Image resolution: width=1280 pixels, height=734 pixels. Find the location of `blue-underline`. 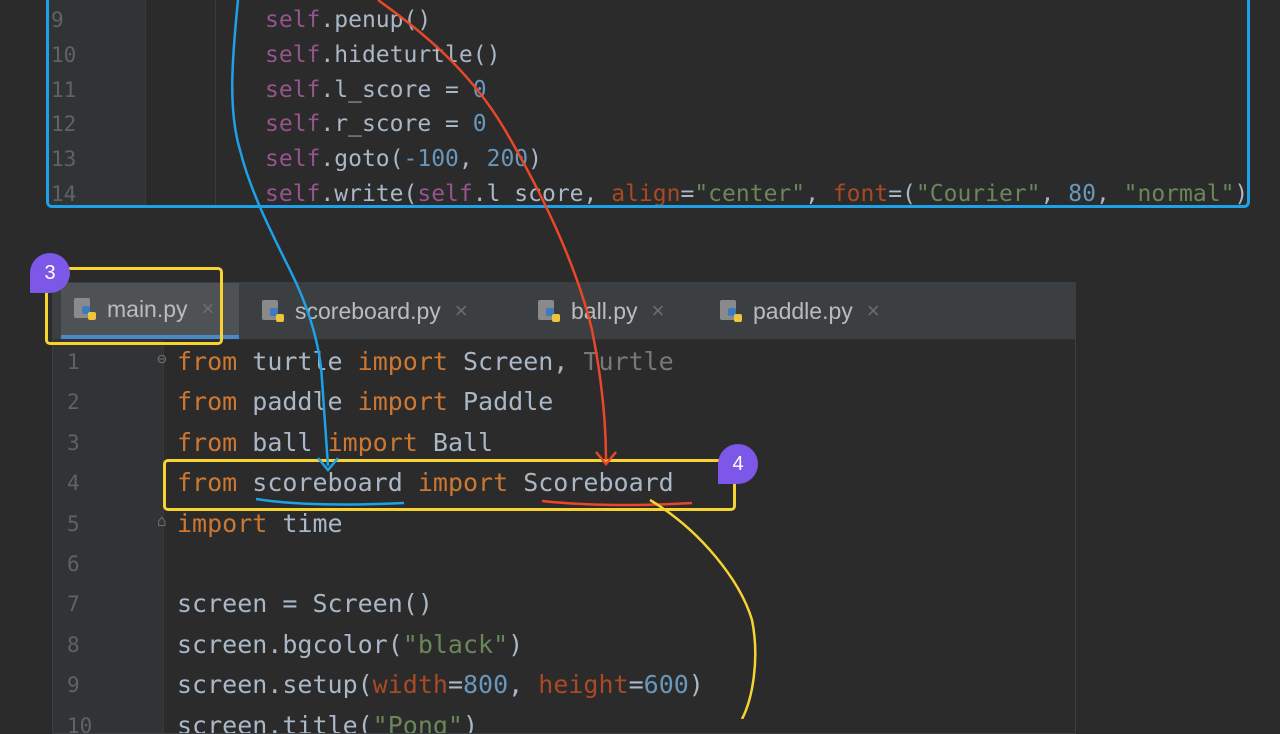

blue-underline is located at coordinates (330, 501).